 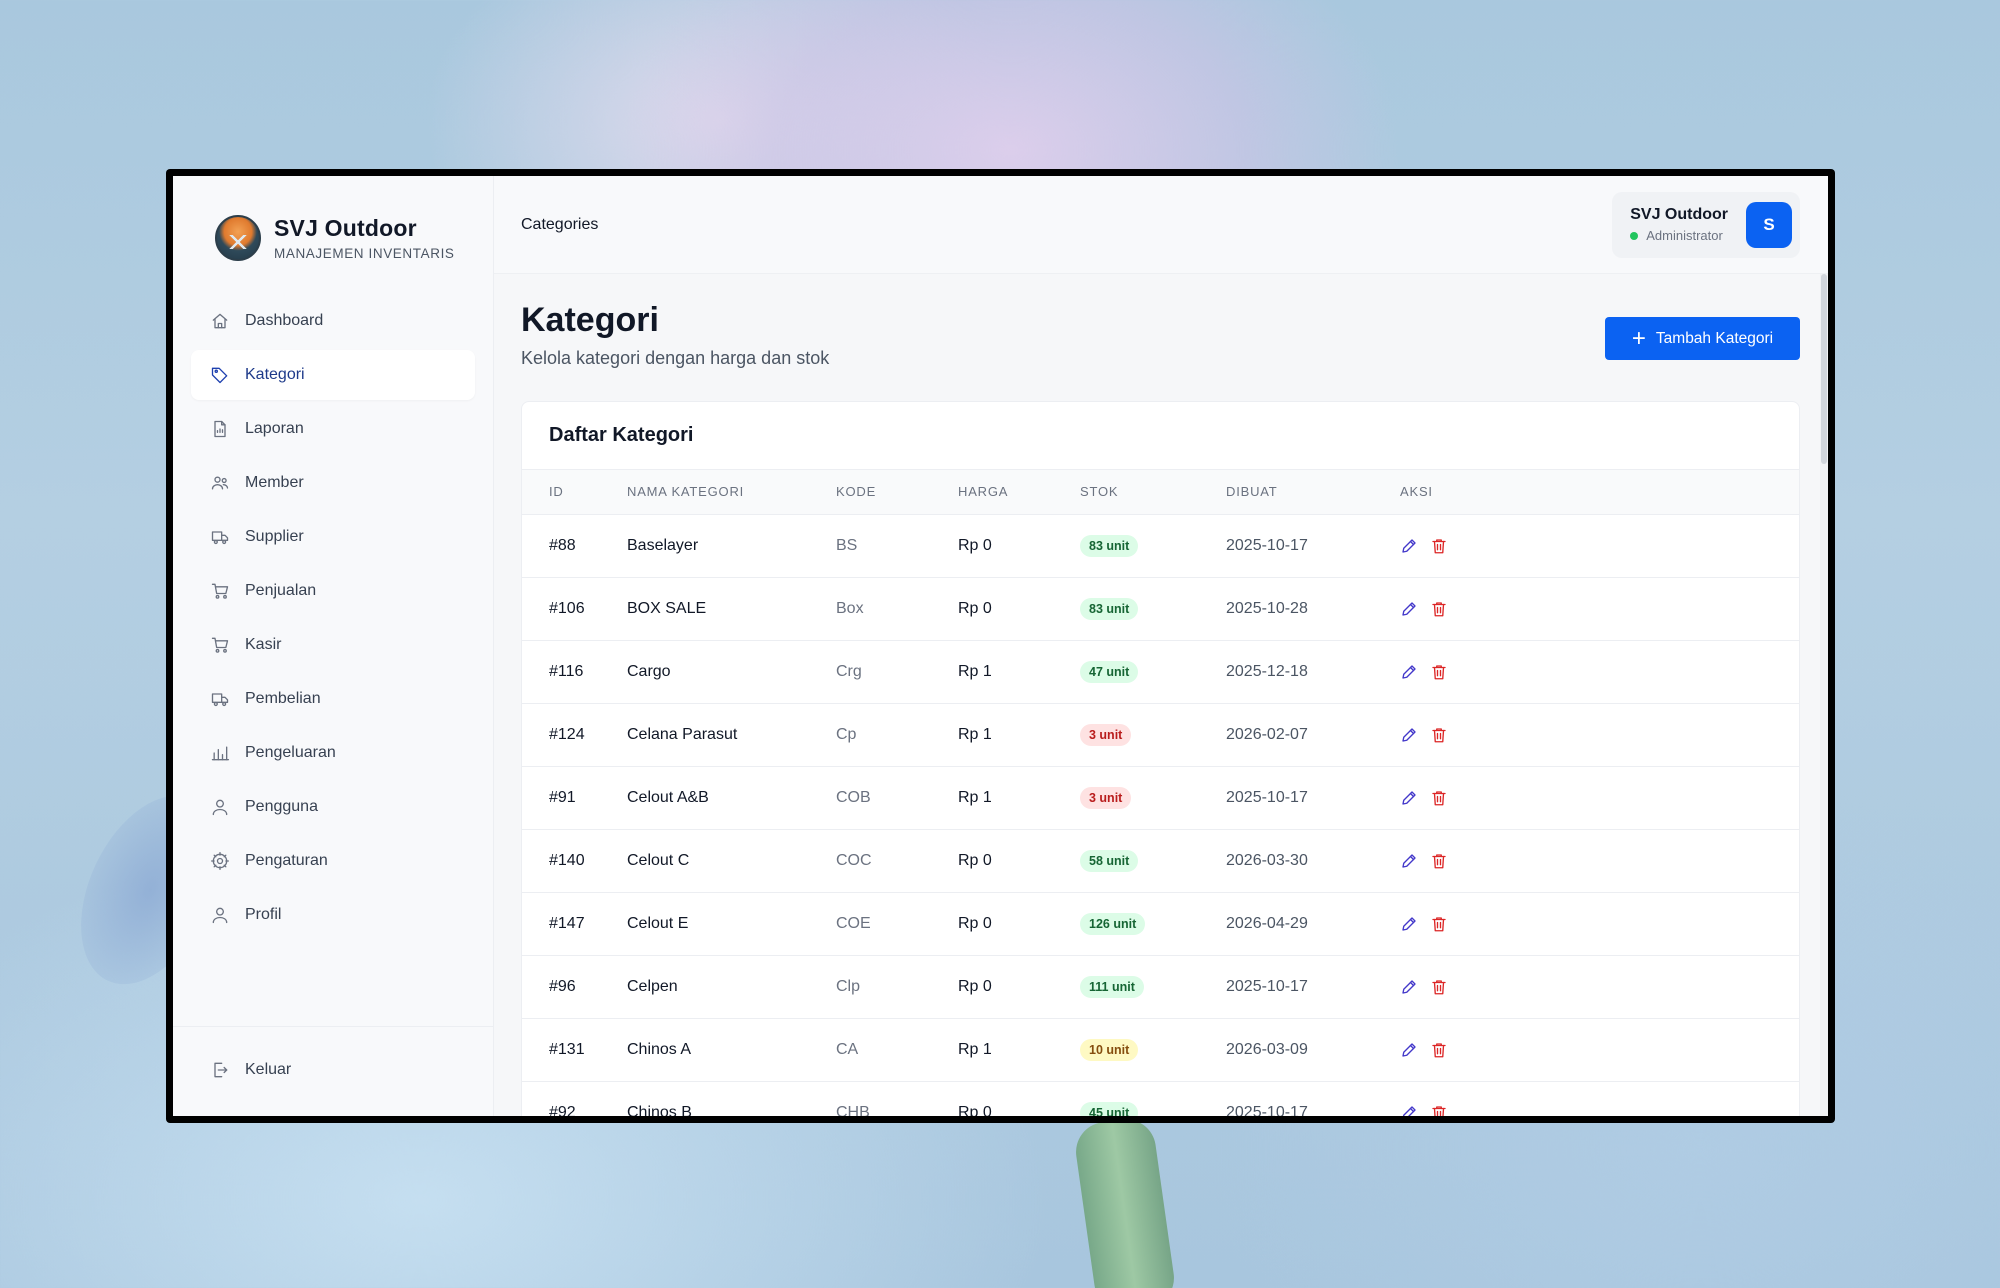 I want to click on column-header: AKSI, so click(x=1599, y=492).